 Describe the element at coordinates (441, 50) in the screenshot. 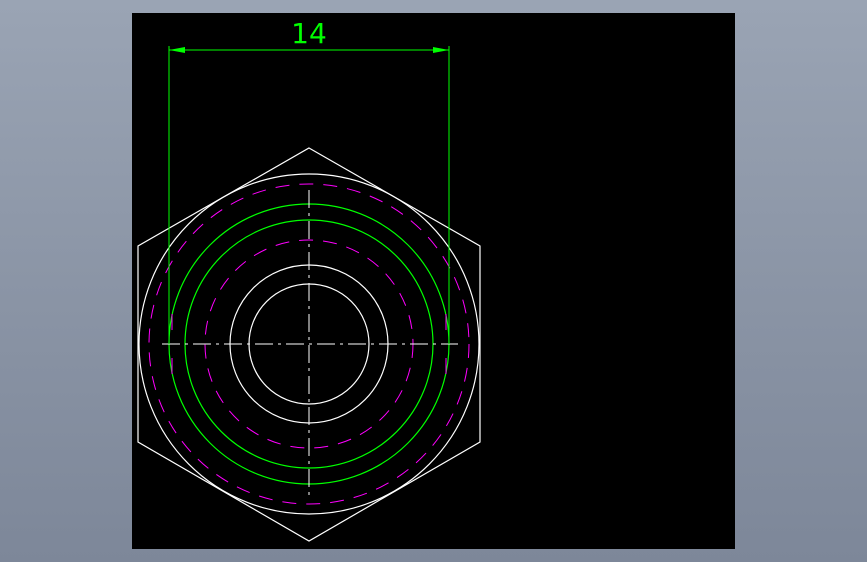

I see `dimension-arrow-right` at that location.